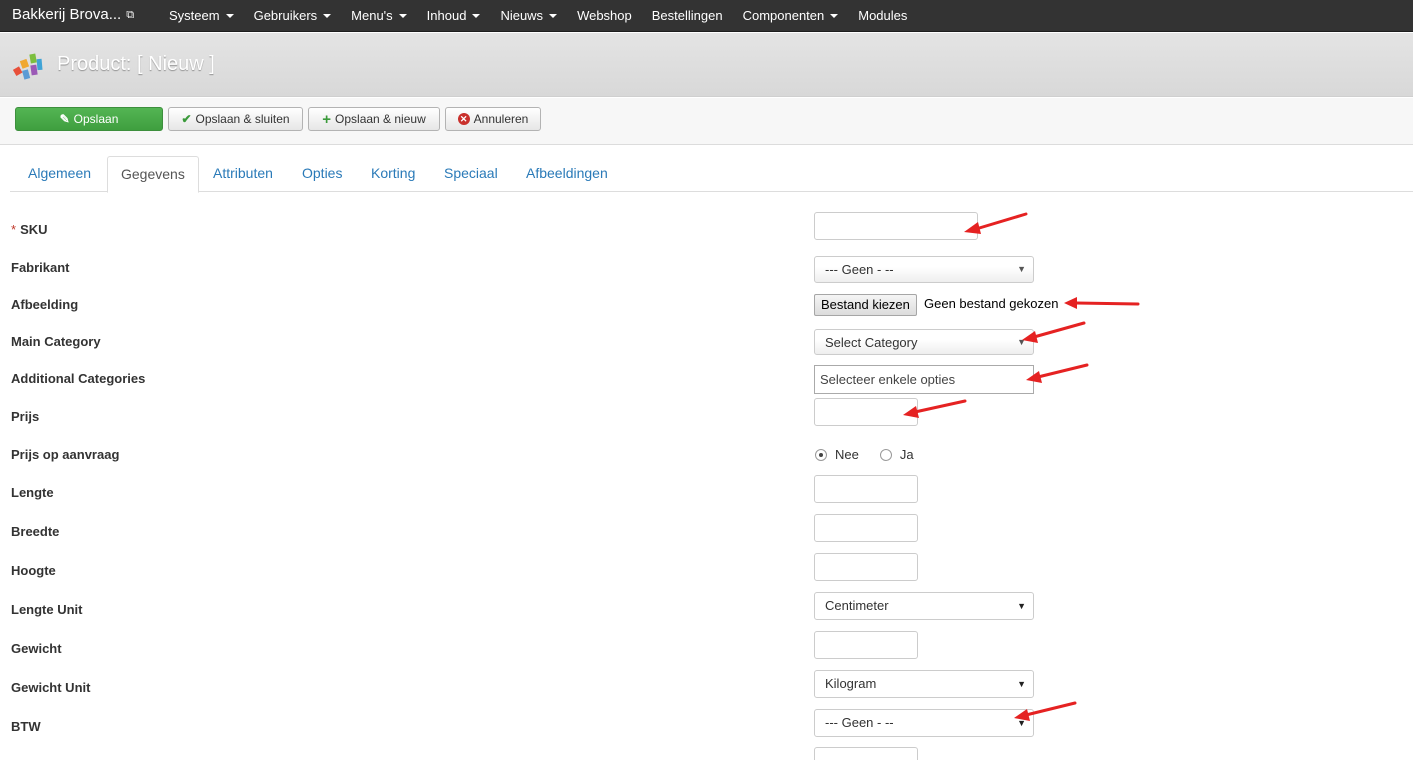  I want to click on menu-webshop: Webshop, so click(604, 16).